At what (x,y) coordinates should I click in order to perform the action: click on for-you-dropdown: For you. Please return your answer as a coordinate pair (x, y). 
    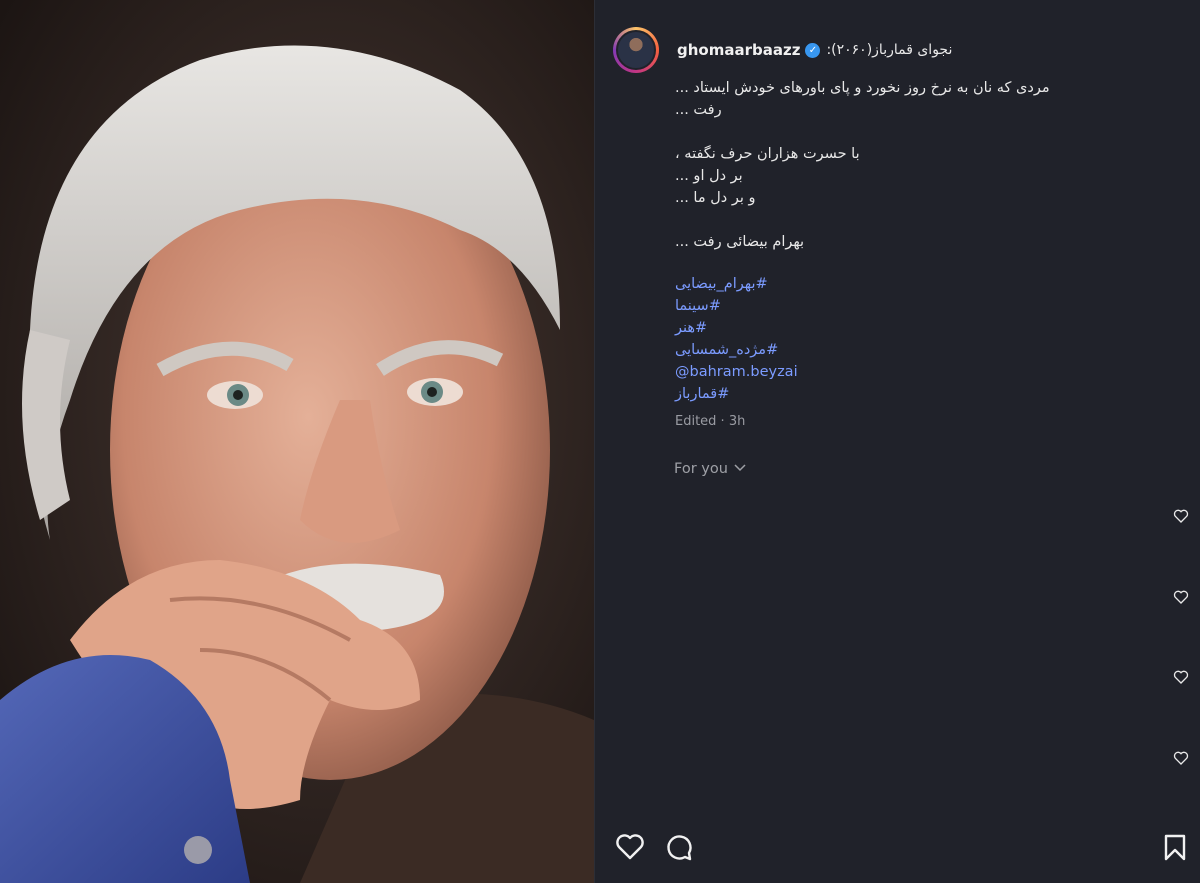
    Looking at the image, I should click on (710, 469).